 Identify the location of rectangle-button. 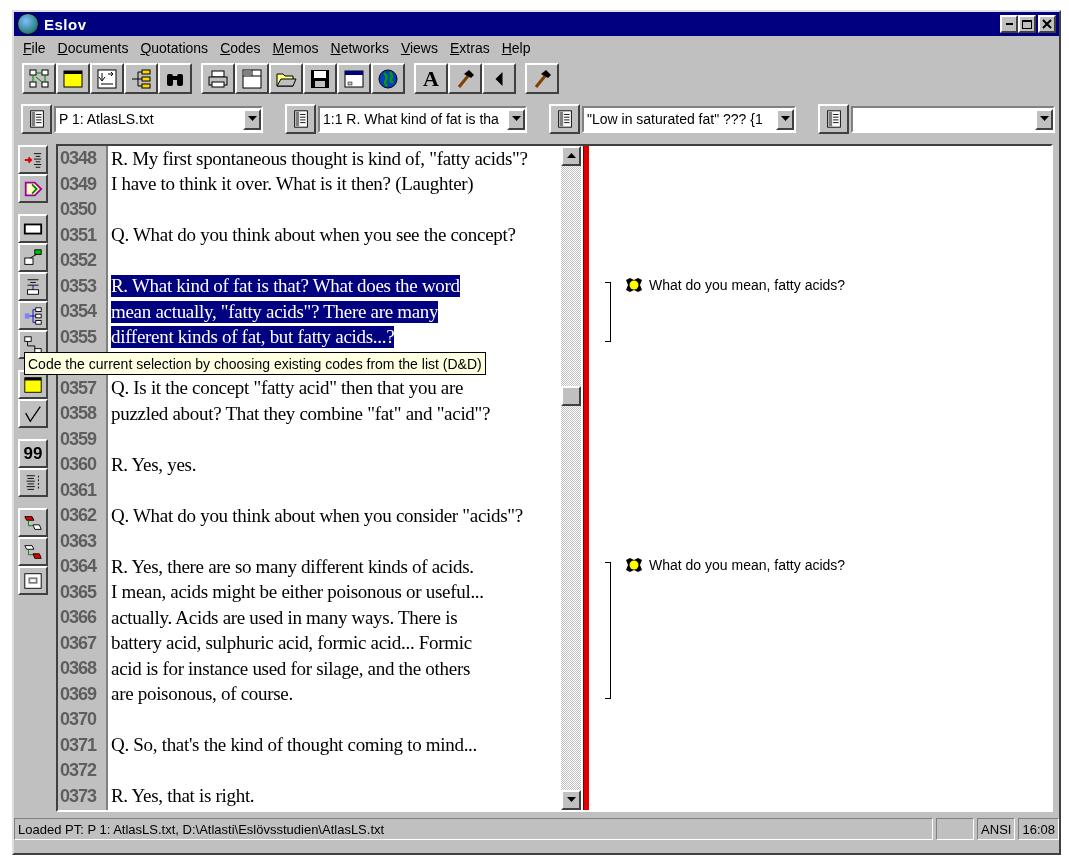
(33, 228).